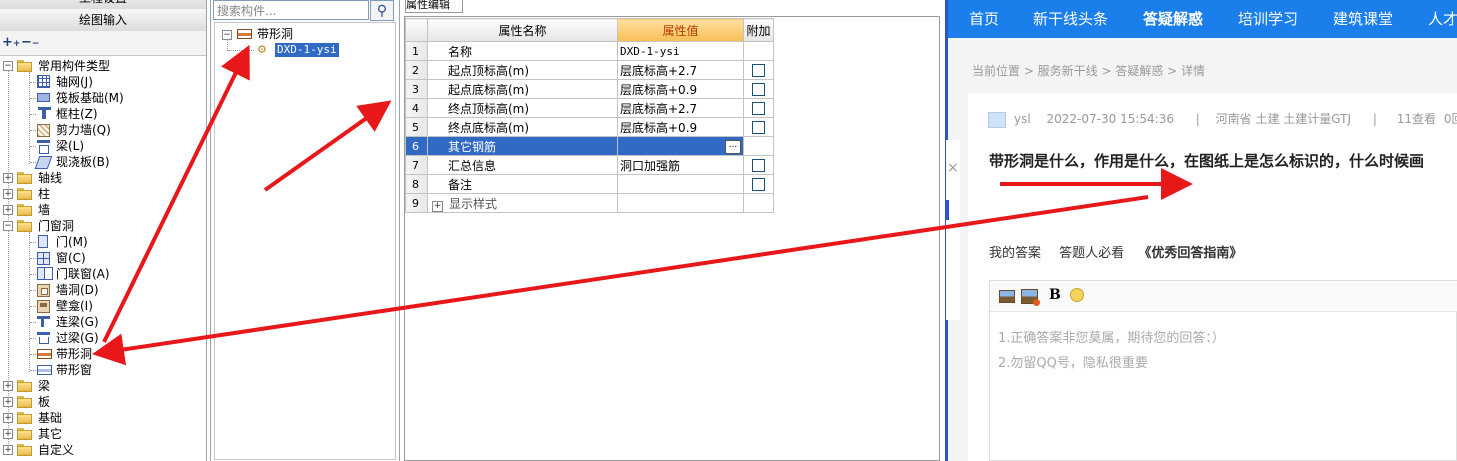  I want to click on tree-item-door-window-combo: 门联窗(A), so click(103, 274).